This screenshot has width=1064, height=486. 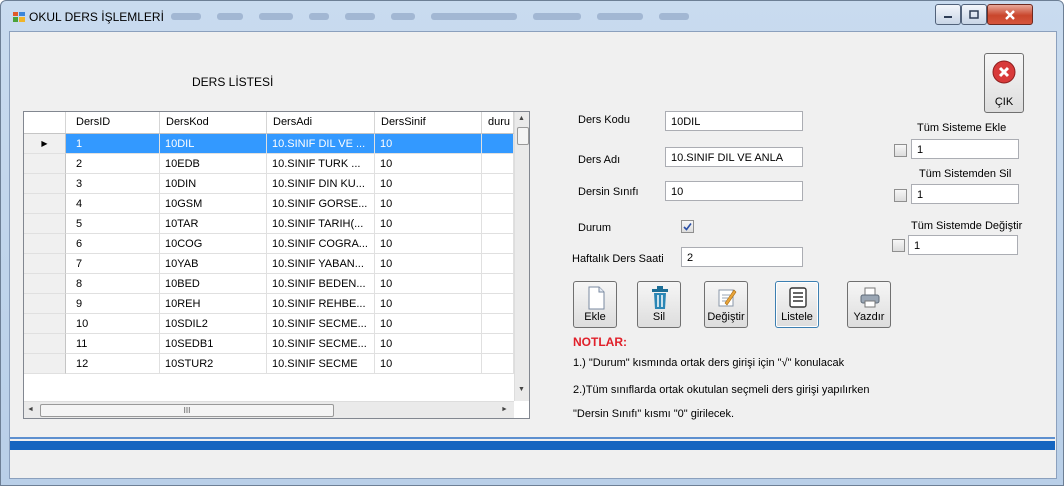 What do you see at coordinates (113, 122) in the screenshot?
I see `column-header: DersID` at bounding box center [113, 122].